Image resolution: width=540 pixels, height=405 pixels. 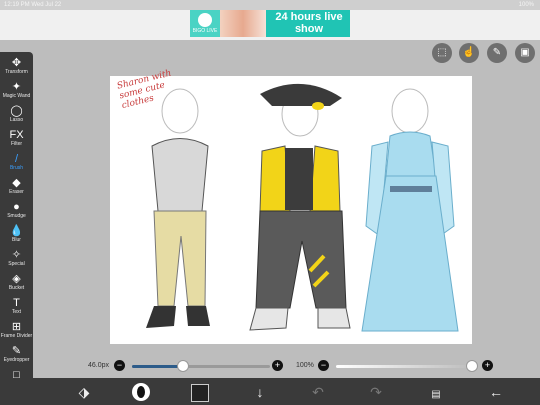 I want to click on back-button: ←, so click(x=496, y=392).